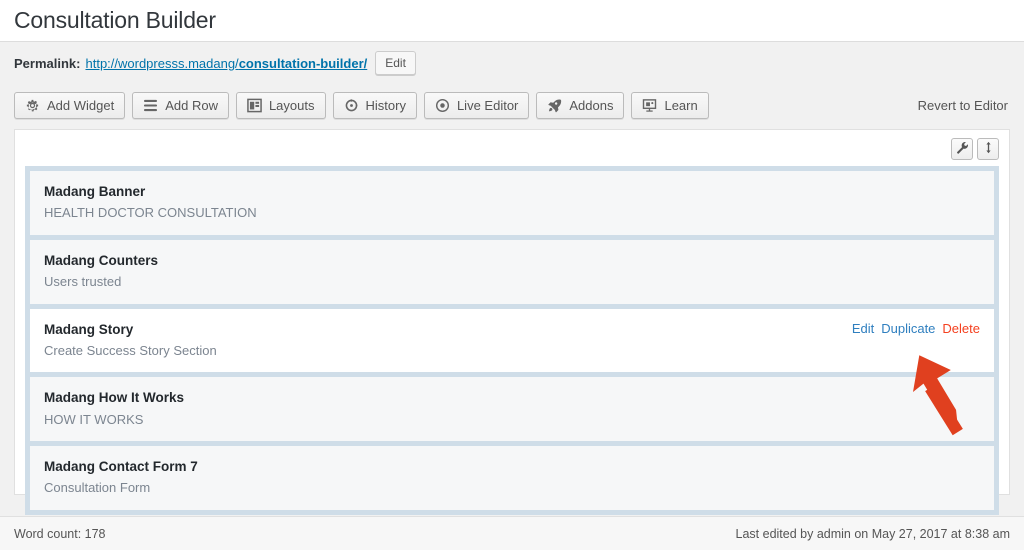 Image resolution: width=1024 pixels, height=550 pixels. I want to click on move-vertical-icon, so click(988, 149).